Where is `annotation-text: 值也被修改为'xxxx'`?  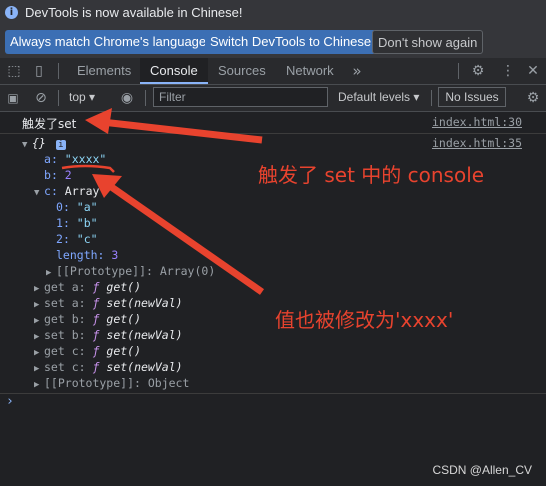
annotation-text: 值也被修改为'xxxx' is located at coordinates (364, 320).